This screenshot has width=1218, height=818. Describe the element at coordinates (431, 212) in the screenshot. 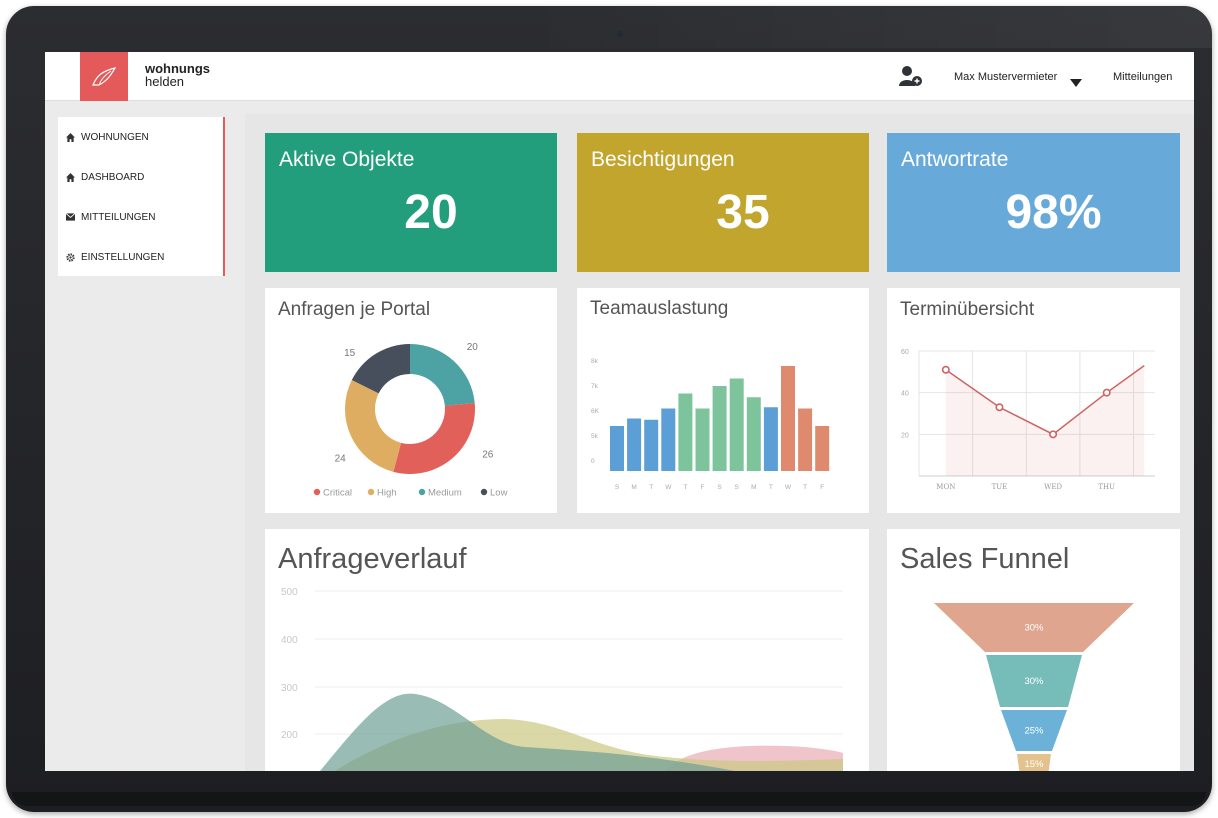

I see `stat-value: 20` at that location.